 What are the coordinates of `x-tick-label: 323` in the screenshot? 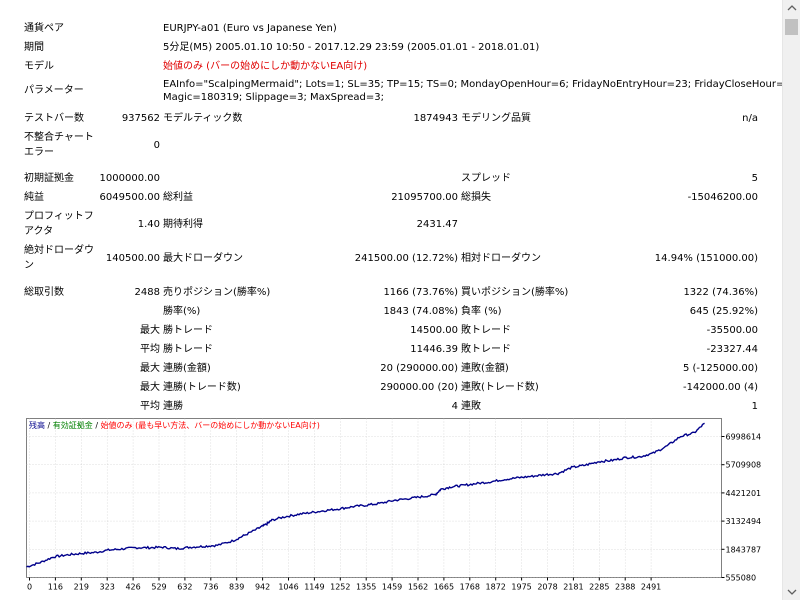 It's located at (107, 587).